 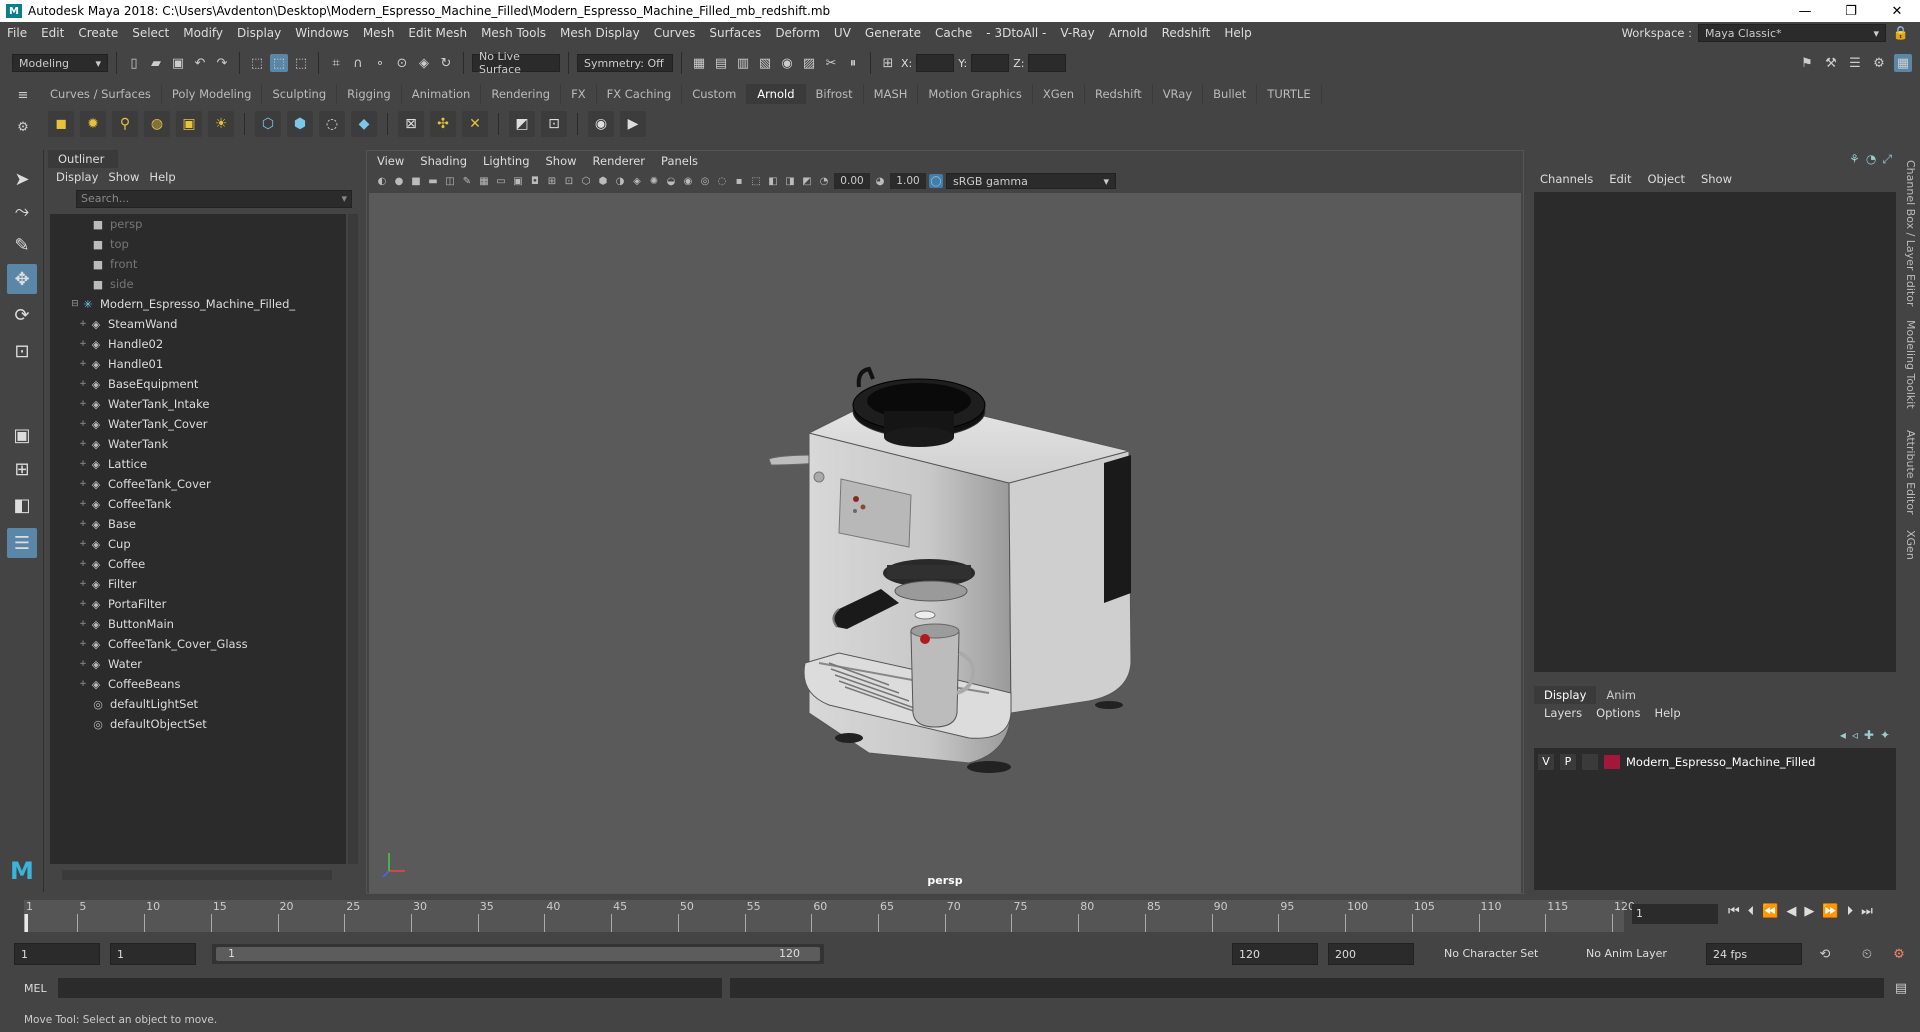 What do you see at coordinates (625, 63) in the screenshot?
I see `symmetry-dropdown: Symmetry: Off` at bounding box center [625, 63].